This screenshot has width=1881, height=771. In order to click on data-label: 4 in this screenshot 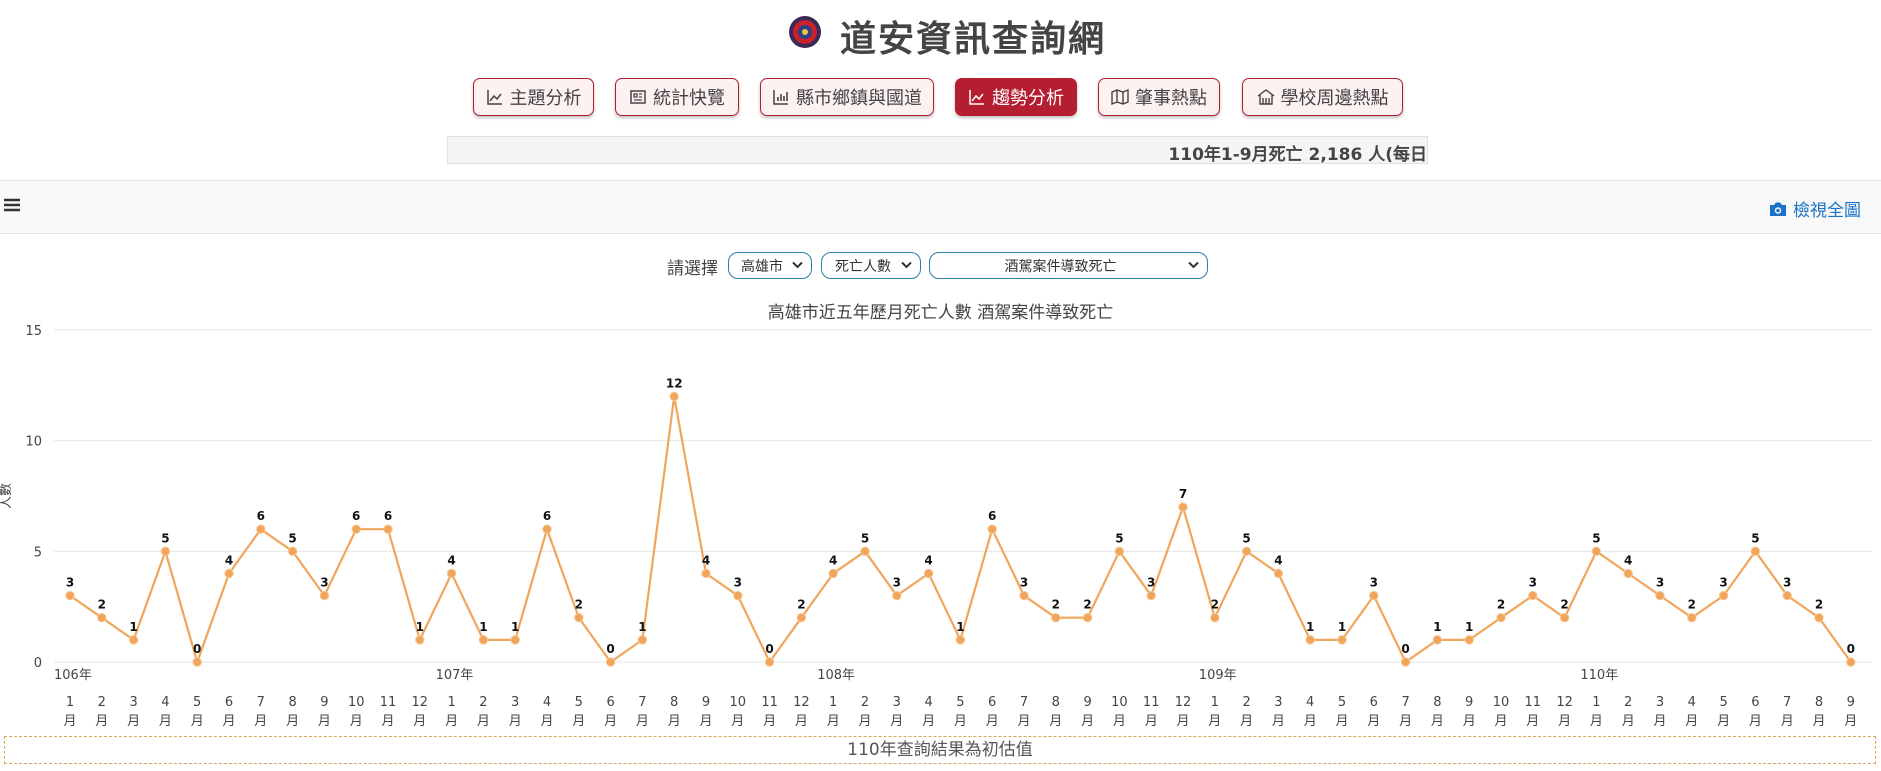, I will do `click(1278, 560)`.